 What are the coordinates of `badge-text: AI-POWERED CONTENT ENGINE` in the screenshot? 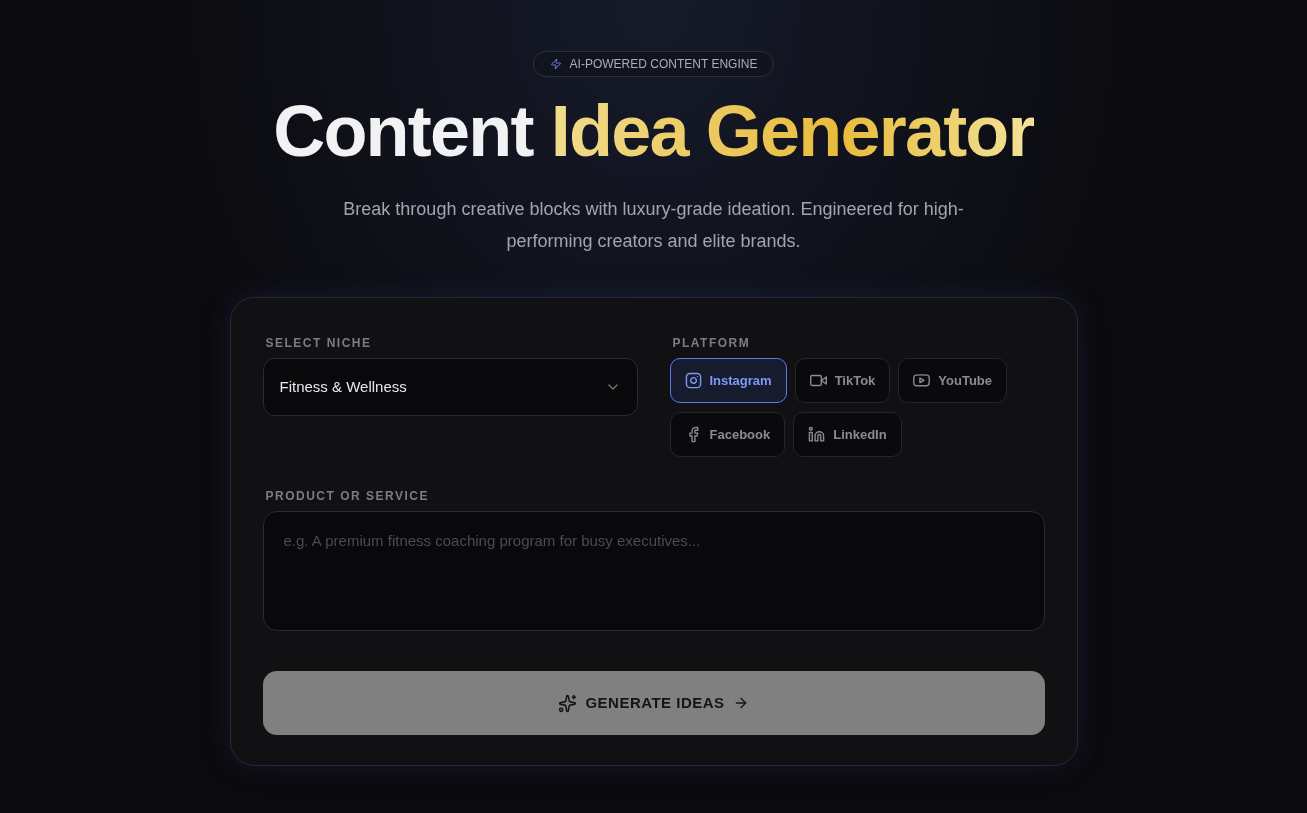 It's located at (663, 64).